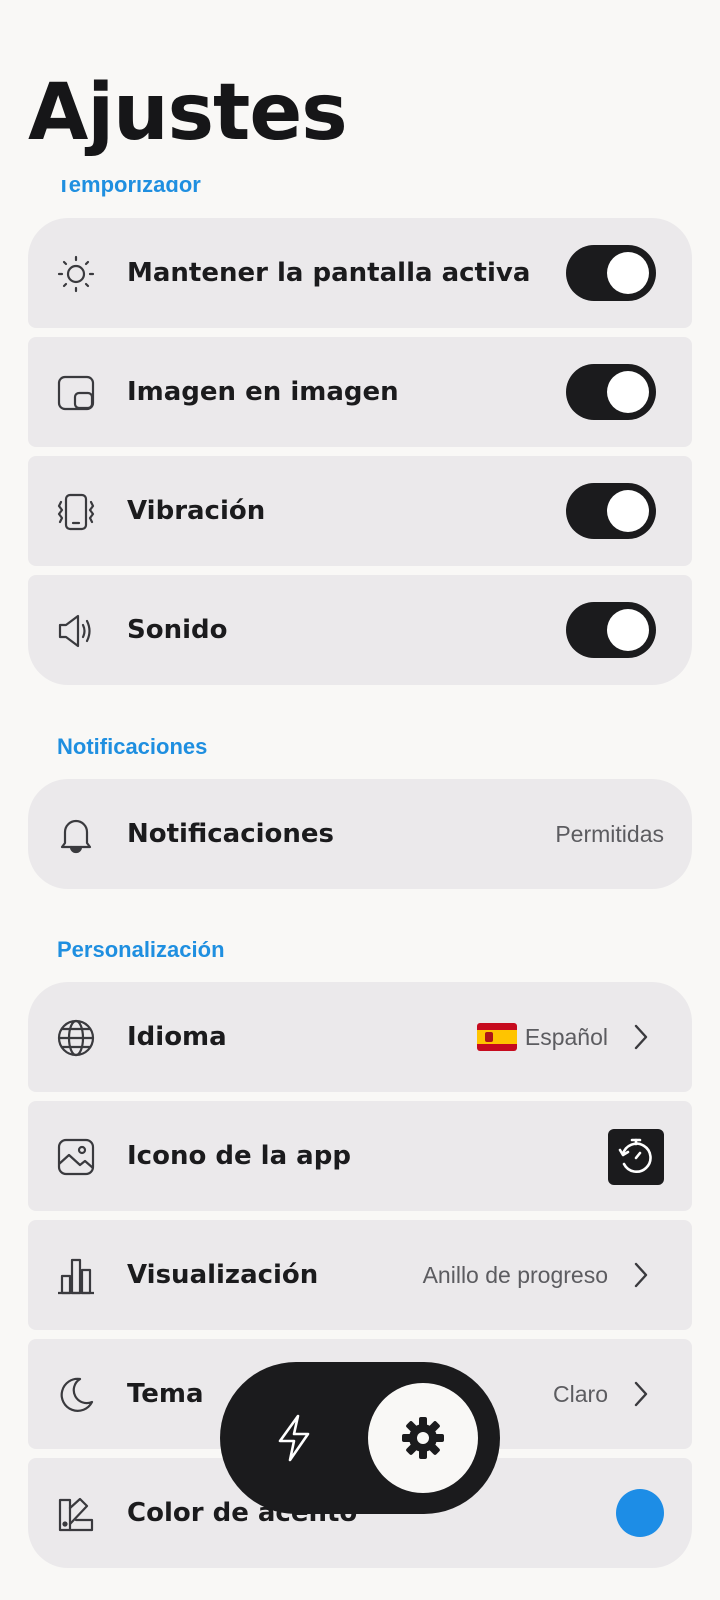  Describe the element at coordinates (223, 1275) in the screenshot. I see `setting-label: Visualización` at that location.